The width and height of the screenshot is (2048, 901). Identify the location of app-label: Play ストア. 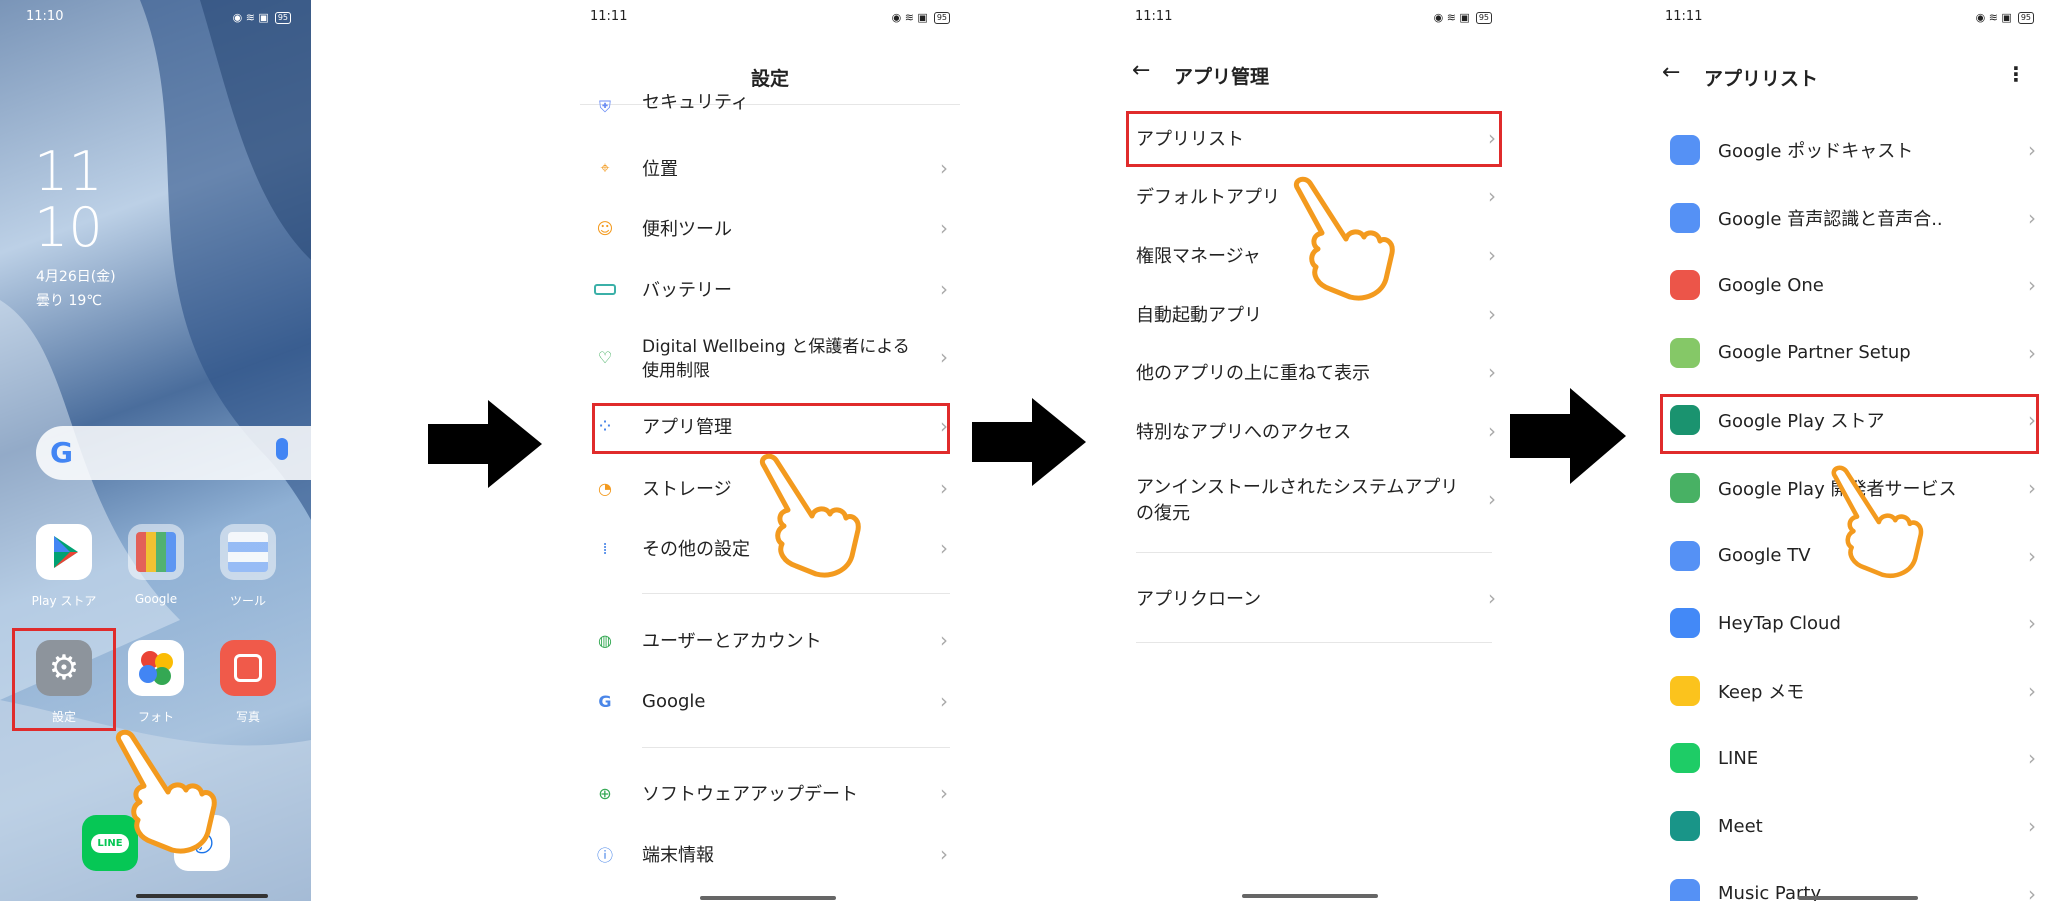
(64, 601).